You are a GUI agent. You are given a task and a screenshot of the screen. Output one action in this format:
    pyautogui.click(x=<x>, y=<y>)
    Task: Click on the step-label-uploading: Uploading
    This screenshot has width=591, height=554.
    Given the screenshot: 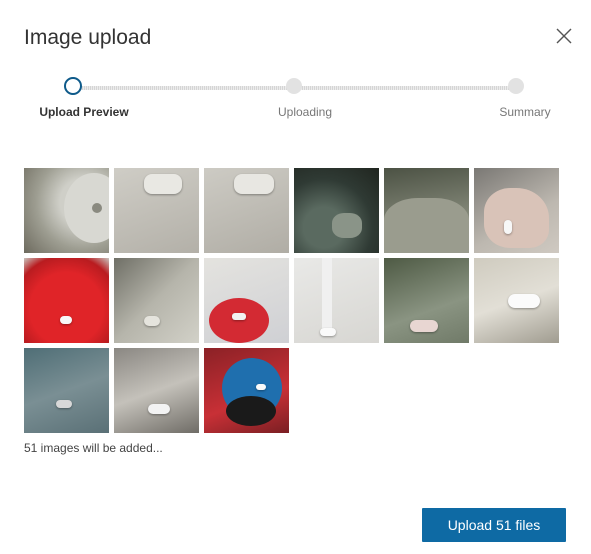 What is the action you would take?
    pyautogui.click(x=305, y=112)
    